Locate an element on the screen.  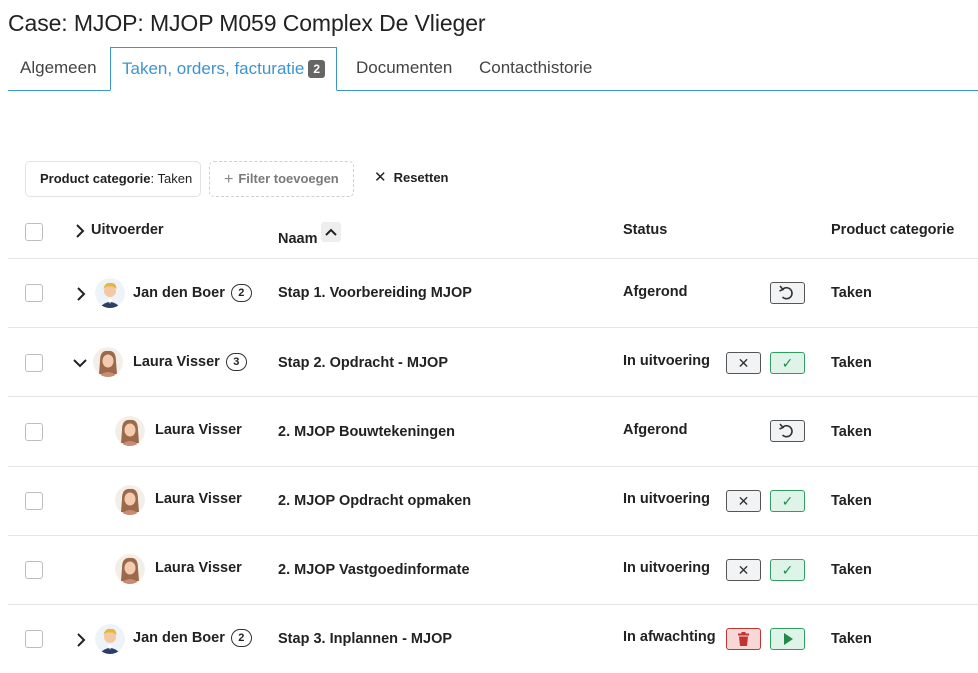
tab-documenten: Documenten is located at coordinates (404, 69).